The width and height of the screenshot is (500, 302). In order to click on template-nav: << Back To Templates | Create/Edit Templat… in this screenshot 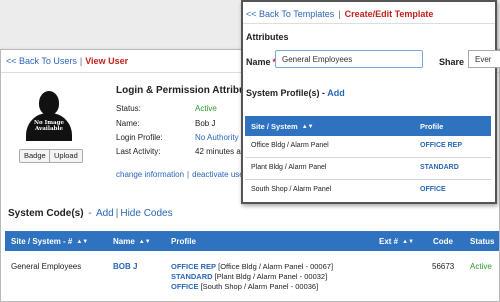, I will do `click(340, 14)`.